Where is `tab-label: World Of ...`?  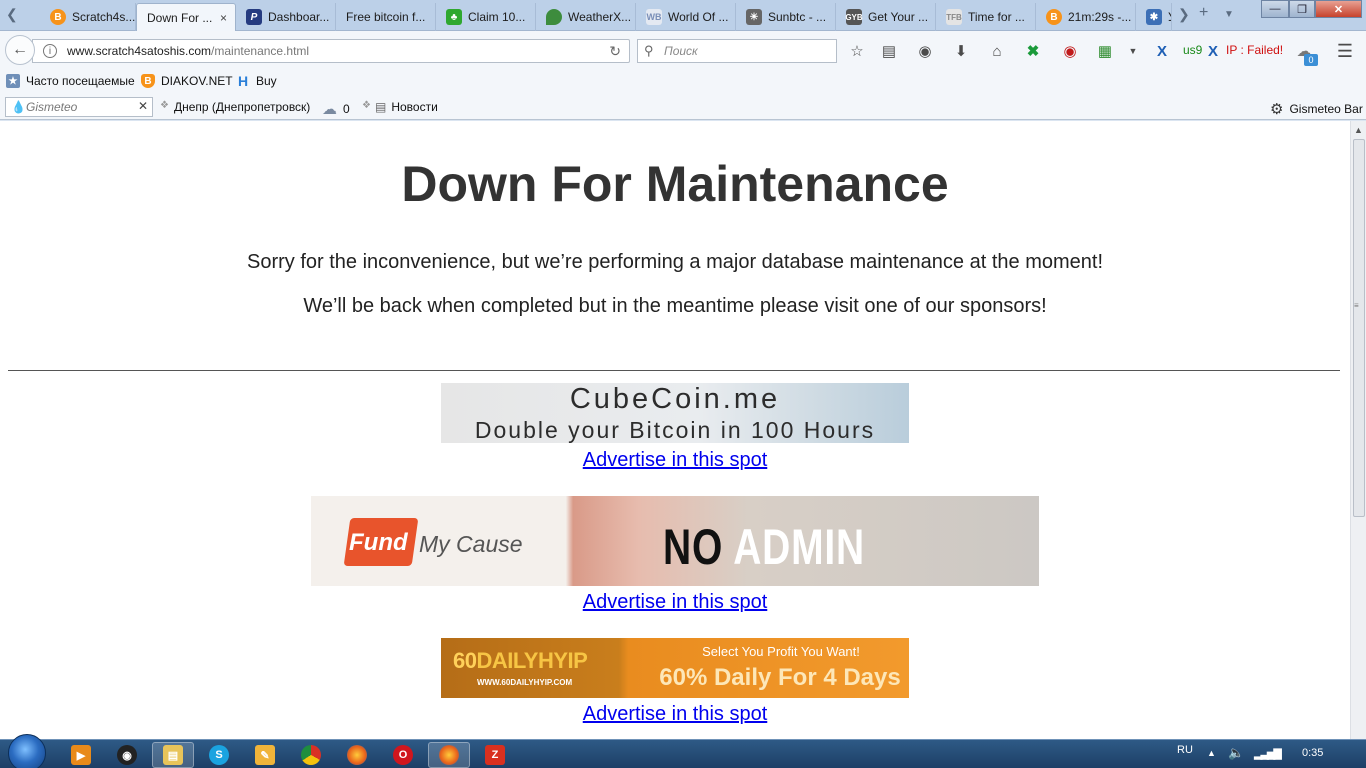
tab-label: World Of ... is located at coordinates (698, 17).